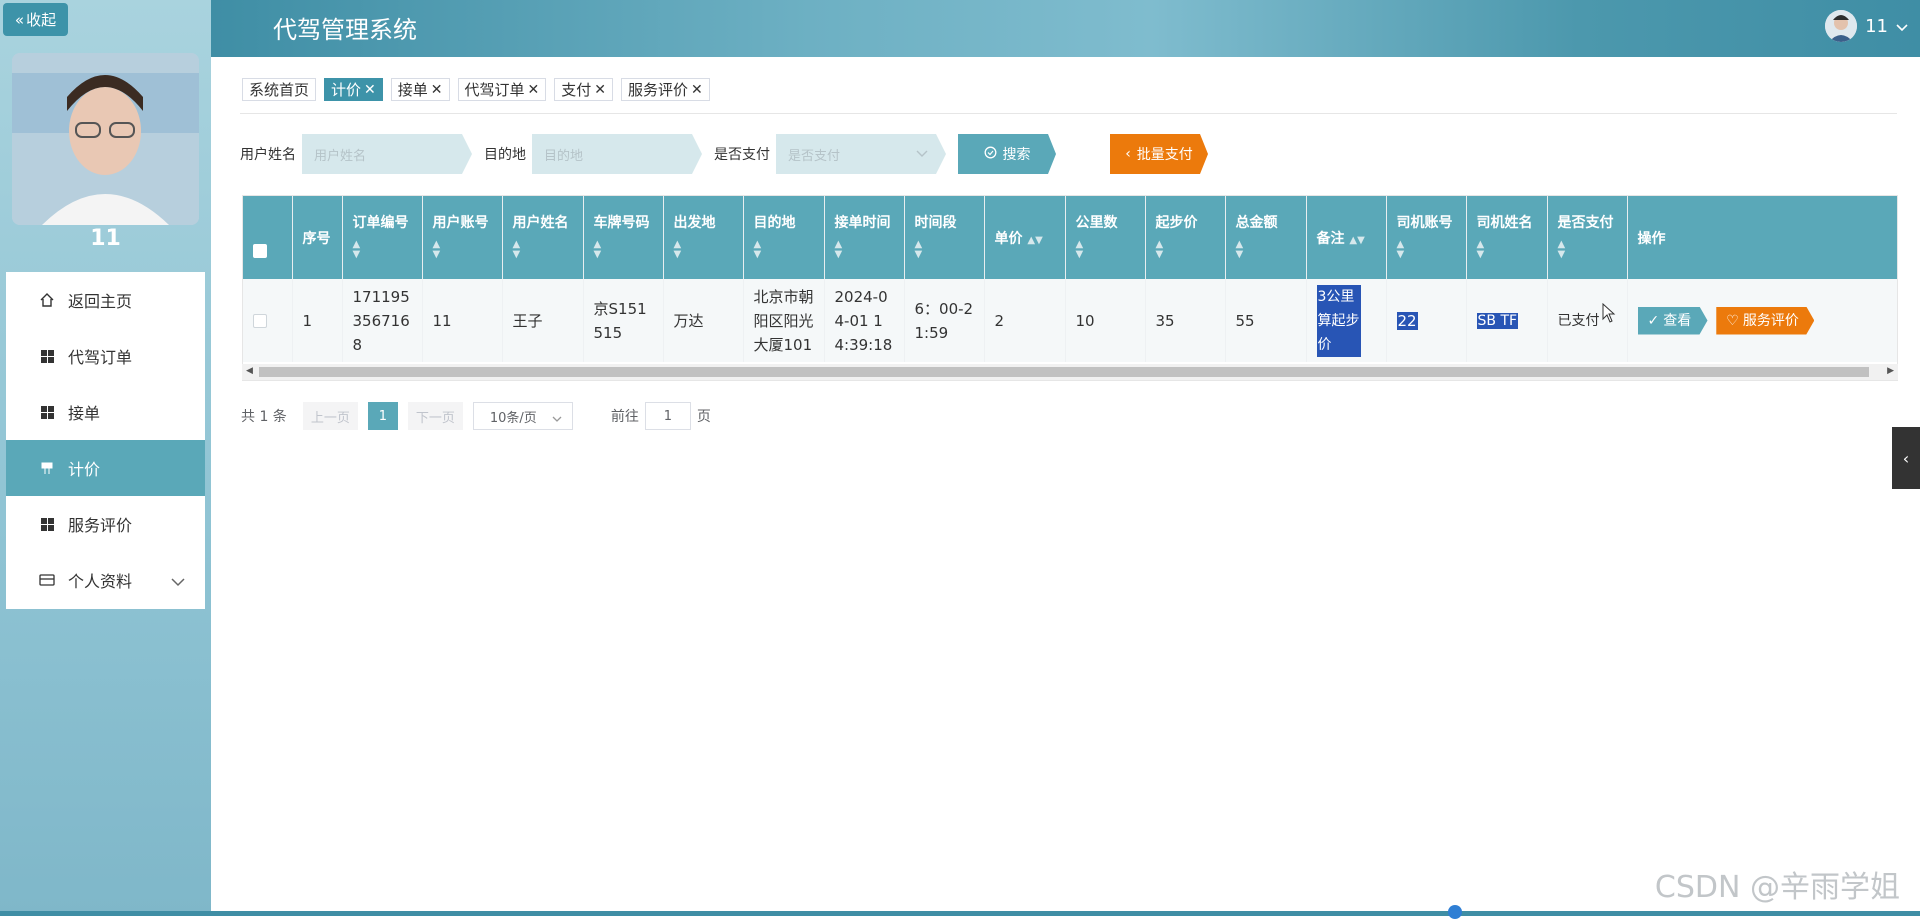 Image resolution: width=1920 pixels, height=919 pixels. What do you see at coordinates (264, 417) in the screenshot?
I see `total-count: 共 1 条` at bounding box center [264, 417].